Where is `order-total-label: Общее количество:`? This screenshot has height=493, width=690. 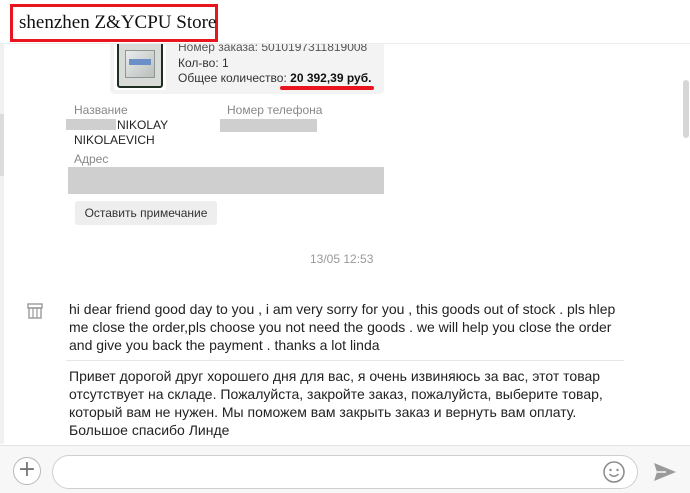 order-total-label: Общее количество: is located at coordinates (232, 78).